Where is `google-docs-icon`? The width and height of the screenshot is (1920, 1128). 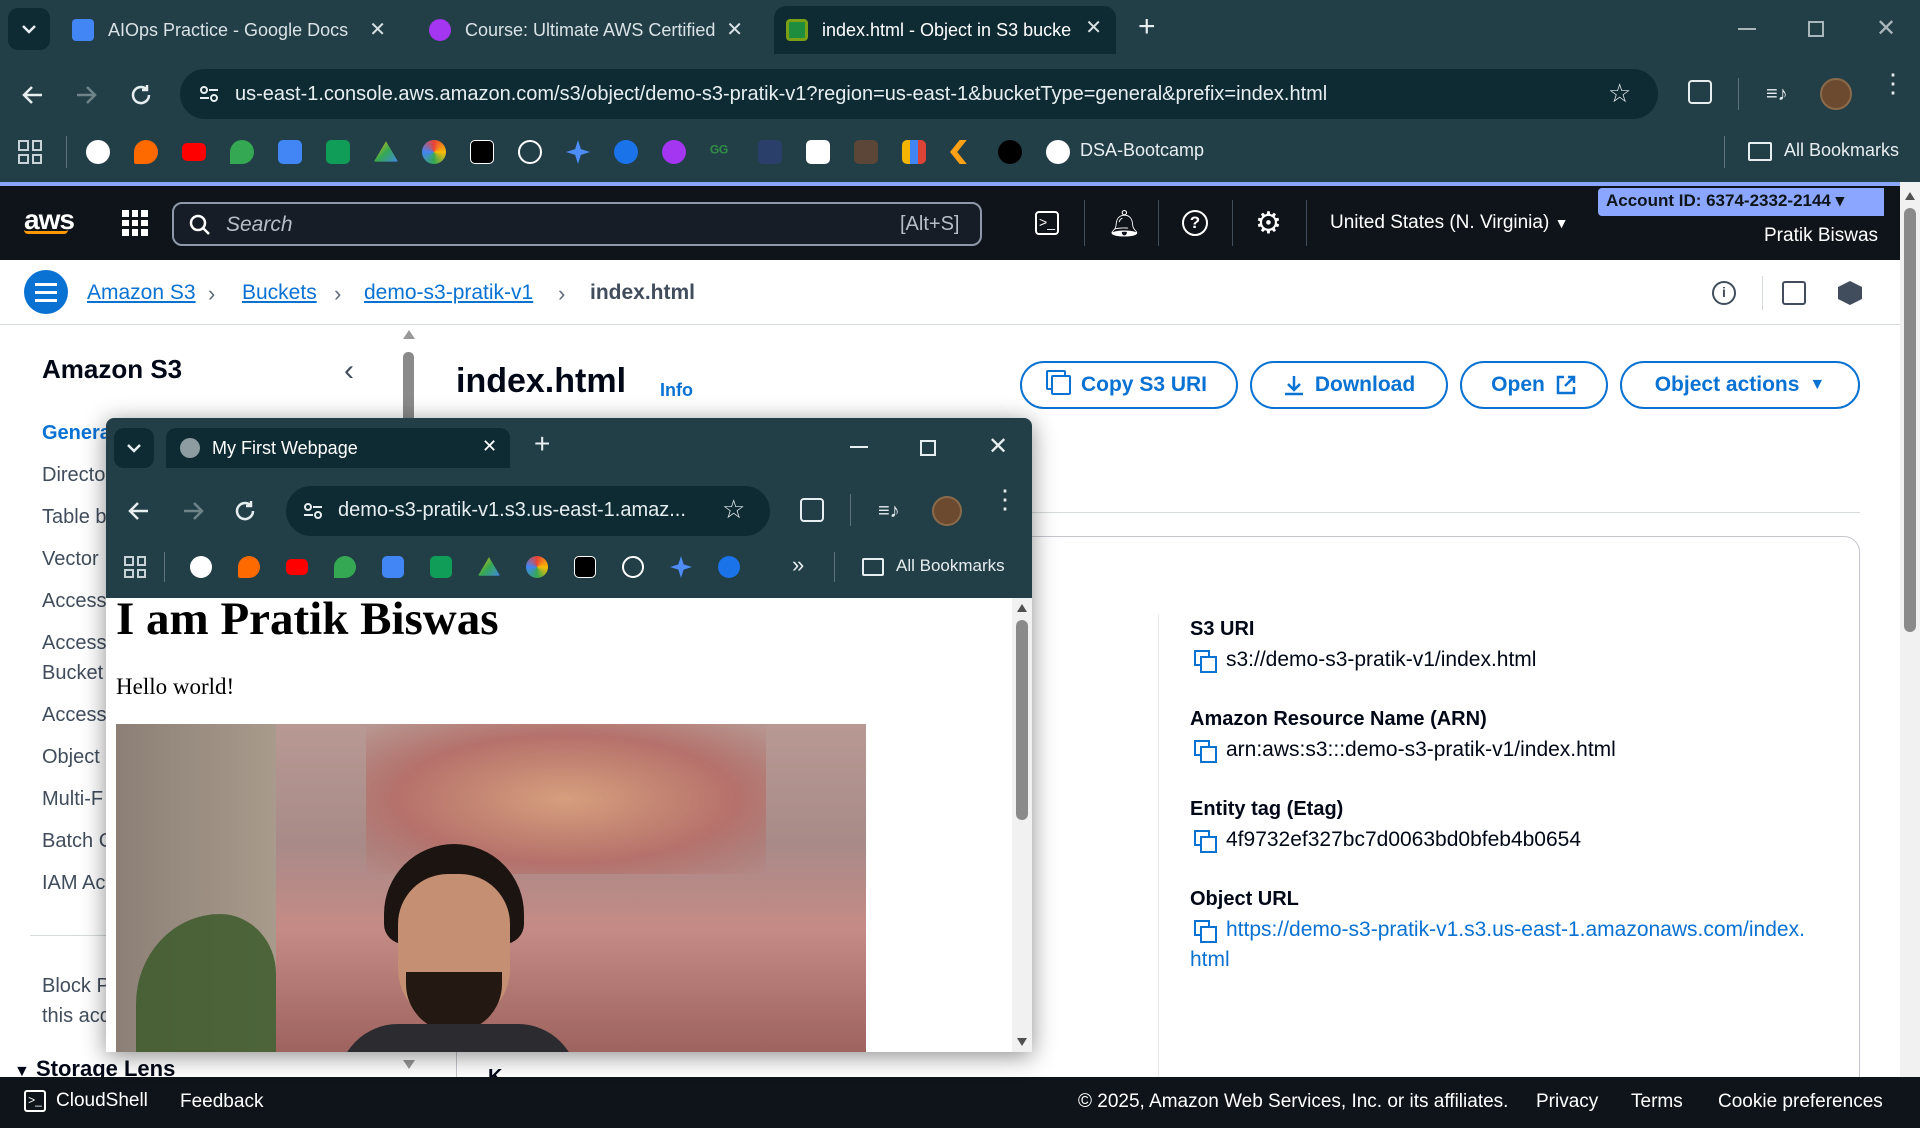 google-docs-icon is located at coordinates (290, 152).